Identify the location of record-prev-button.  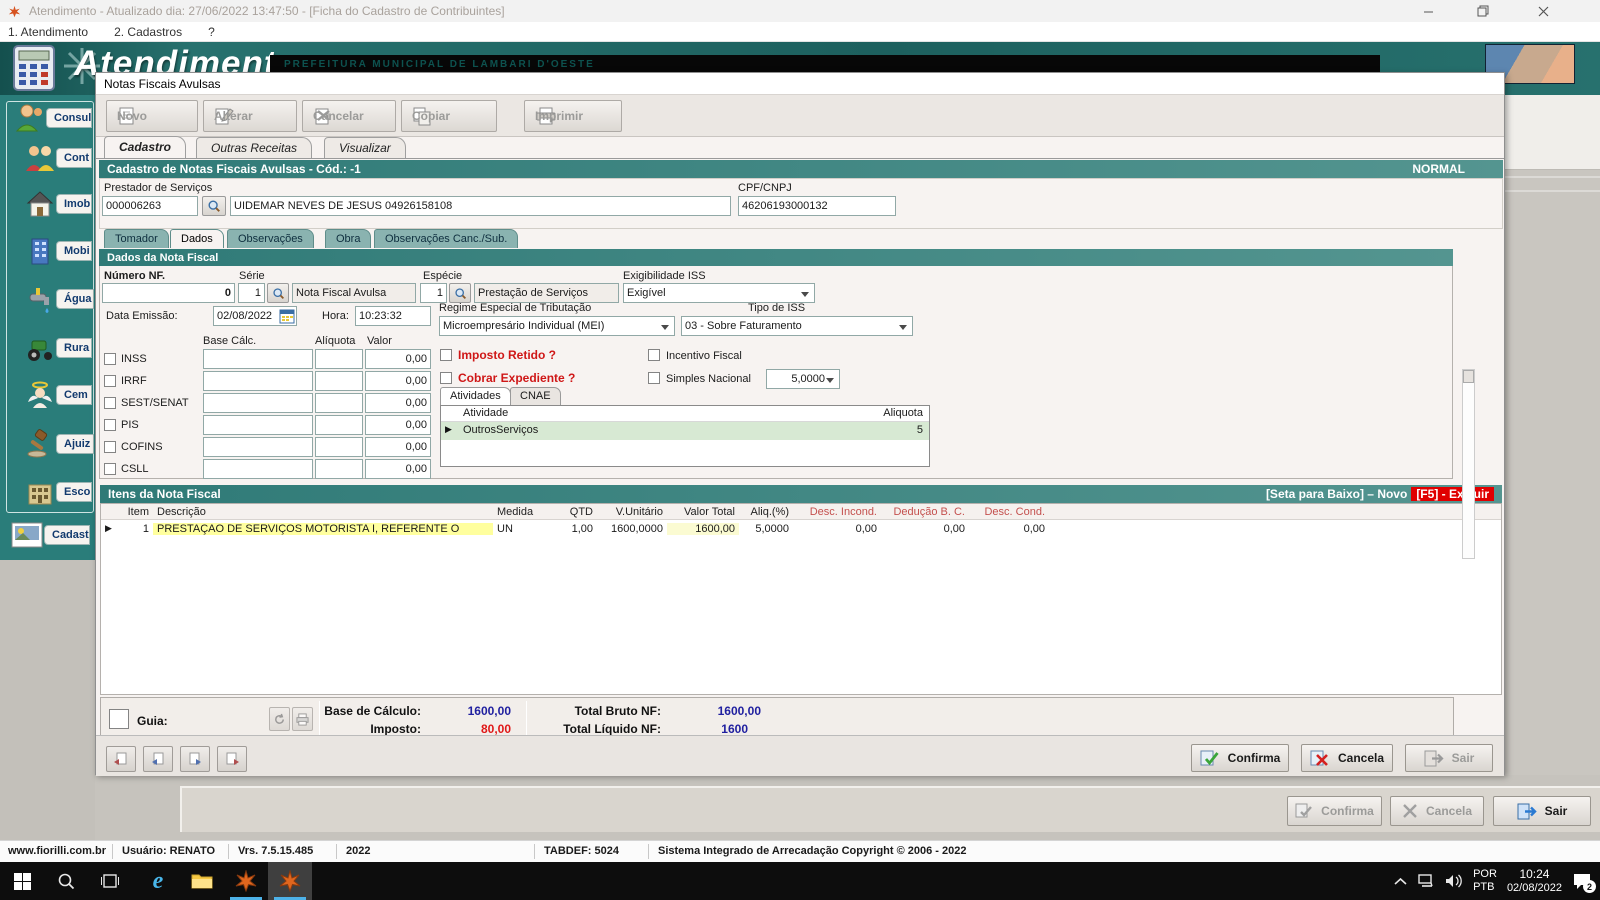
(158, 759).